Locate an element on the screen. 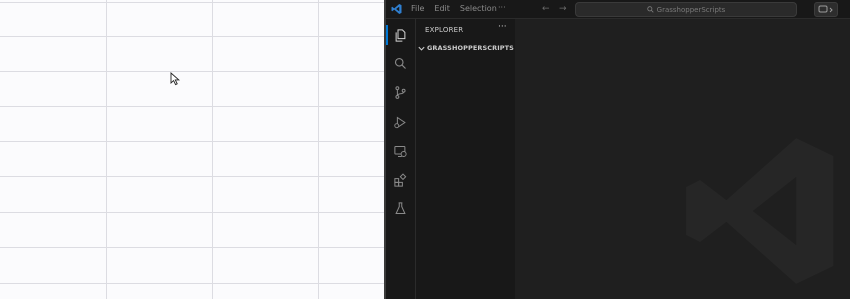 Image resolution: width=850 pixels, height=299 pixels. activity-testing is located at coordinates (400, 208).